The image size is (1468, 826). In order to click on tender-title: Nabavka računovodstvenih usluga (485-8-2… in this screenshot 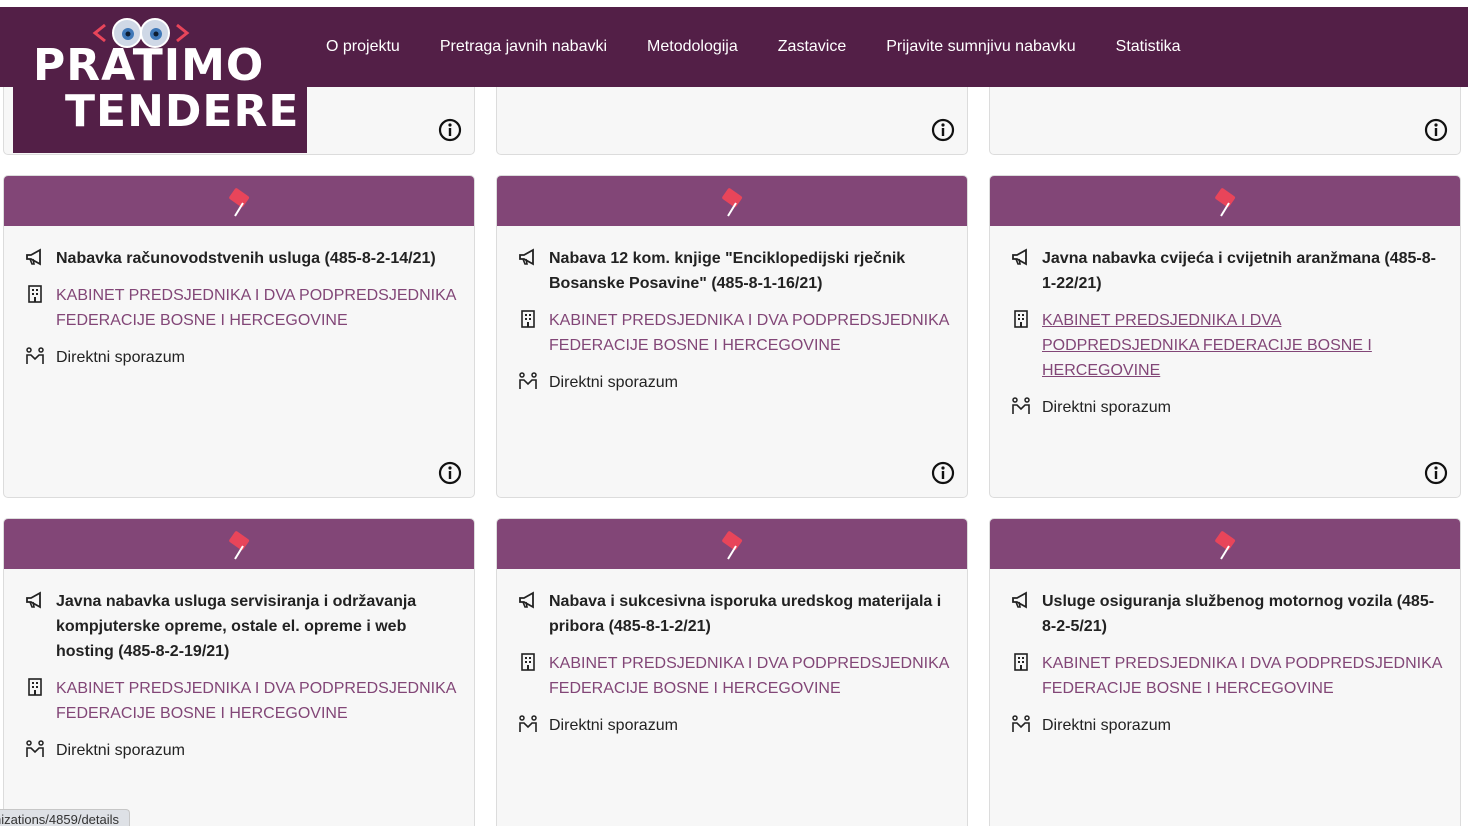, I will do `click(246, 258)`.